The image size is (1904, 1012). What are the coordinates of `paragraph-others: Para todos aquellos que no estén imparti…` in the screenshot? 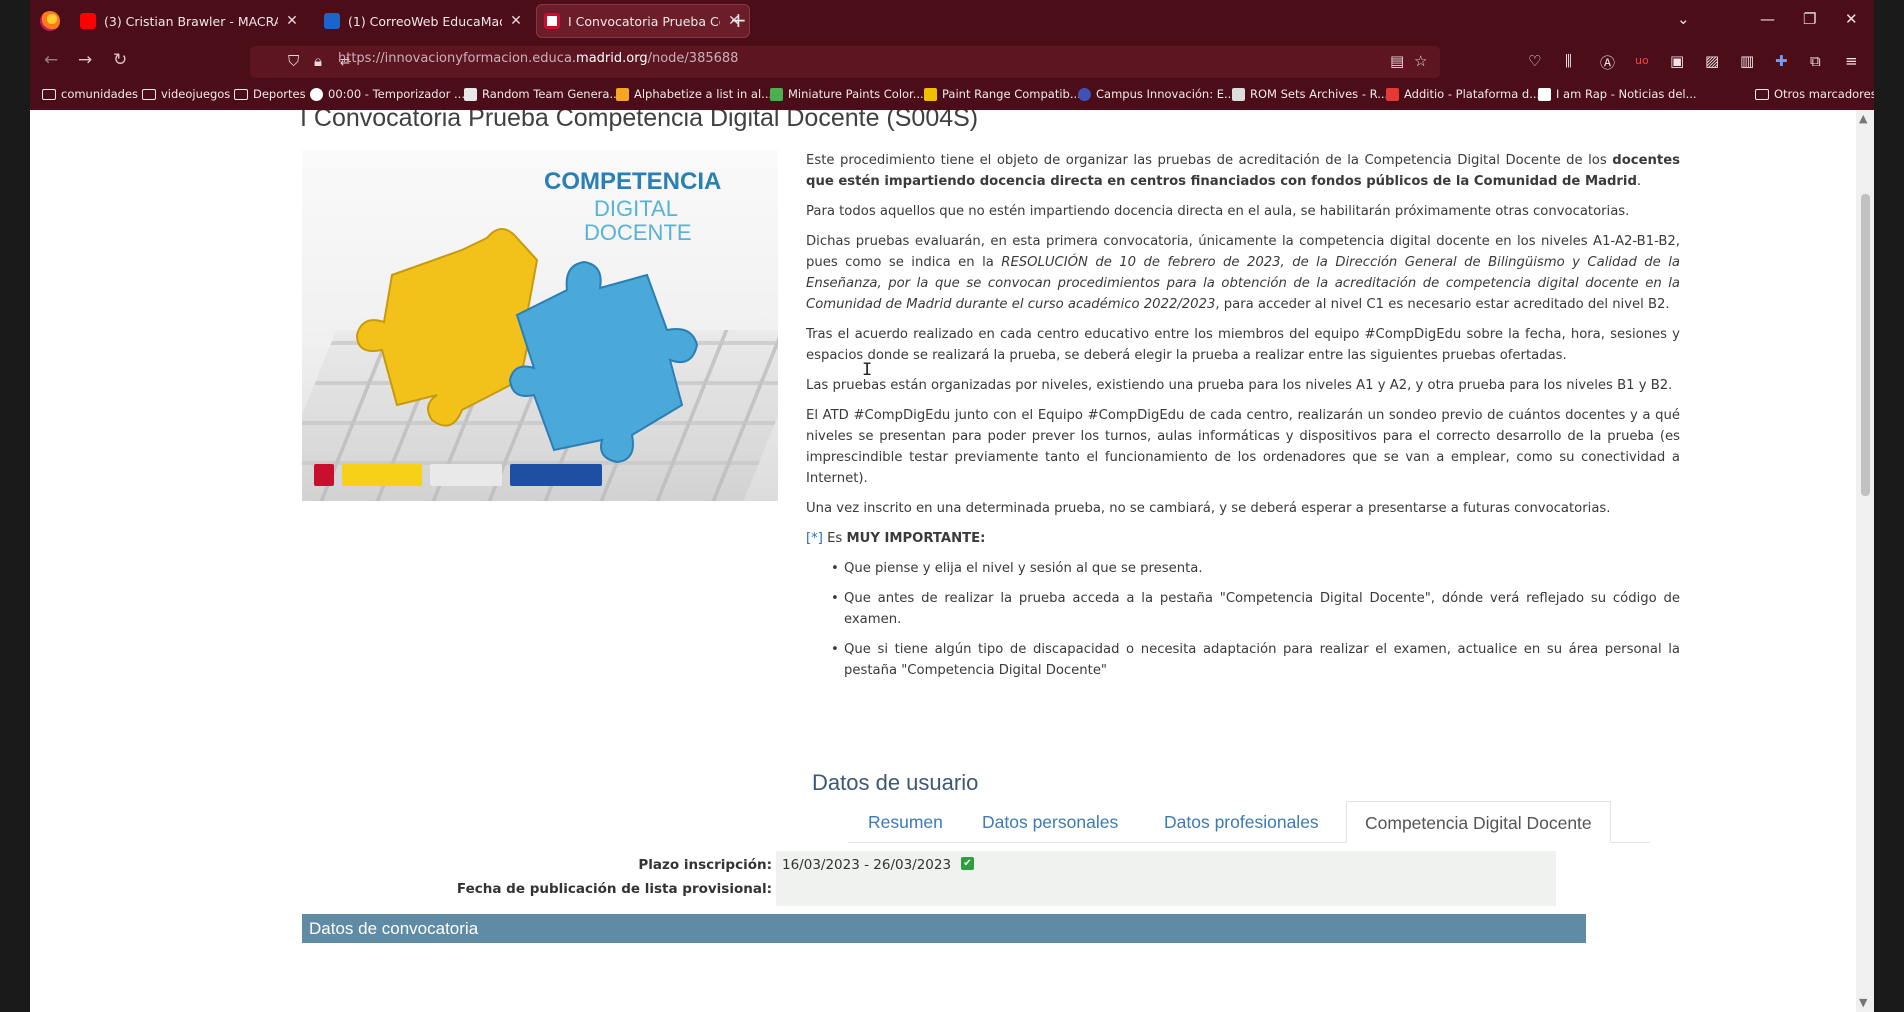 It's located at (1218, 211).